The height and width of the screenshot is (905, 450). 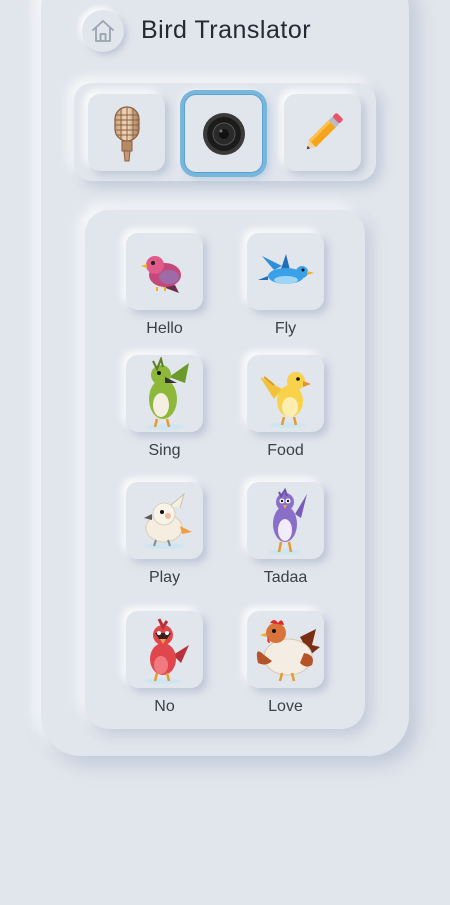 I want to click on purple-bird-icon, so click(x=287, y=521).